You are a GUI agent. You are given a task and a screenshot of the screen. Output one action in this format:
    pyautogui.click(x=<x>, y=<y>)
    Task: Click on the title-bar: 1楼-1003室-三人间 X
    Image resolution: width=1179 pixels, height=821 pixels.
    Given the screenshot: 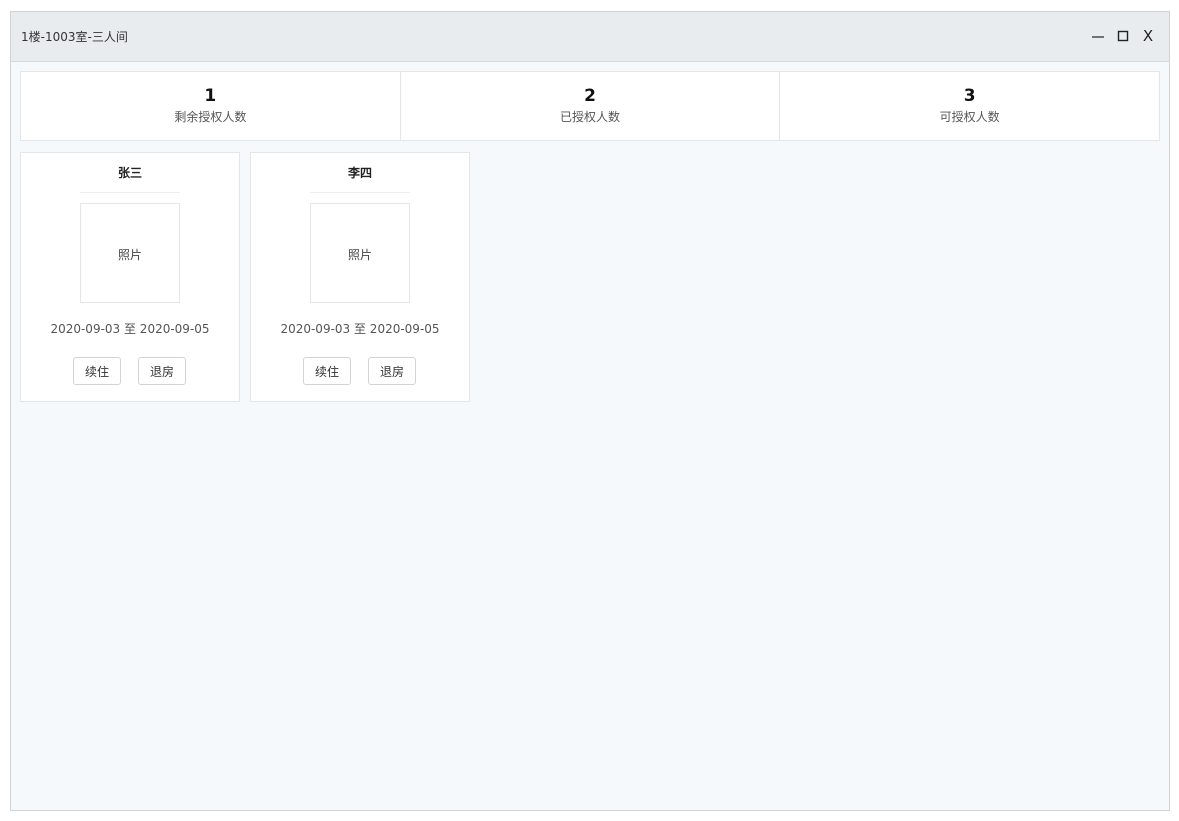 What is the action you would take?
    pyautogui.click(x=590, y=37)
    